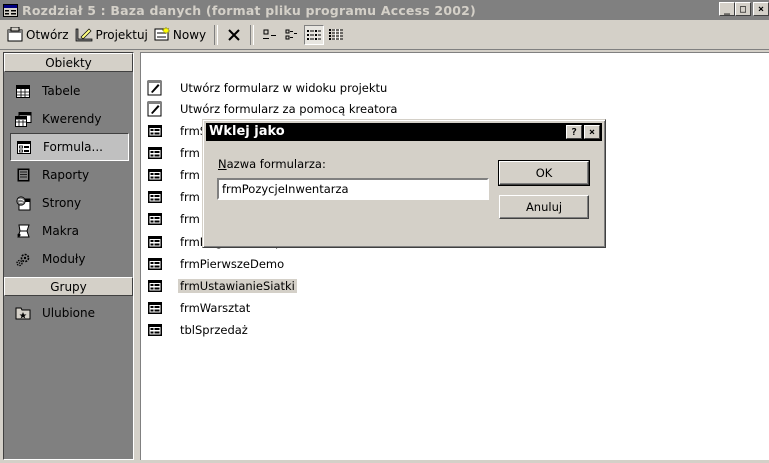  What do you see at coordinates (272, 164) in the screenshot?
I see `form-name-label: Nazwa formularza:` at bounding box center [272, 164].